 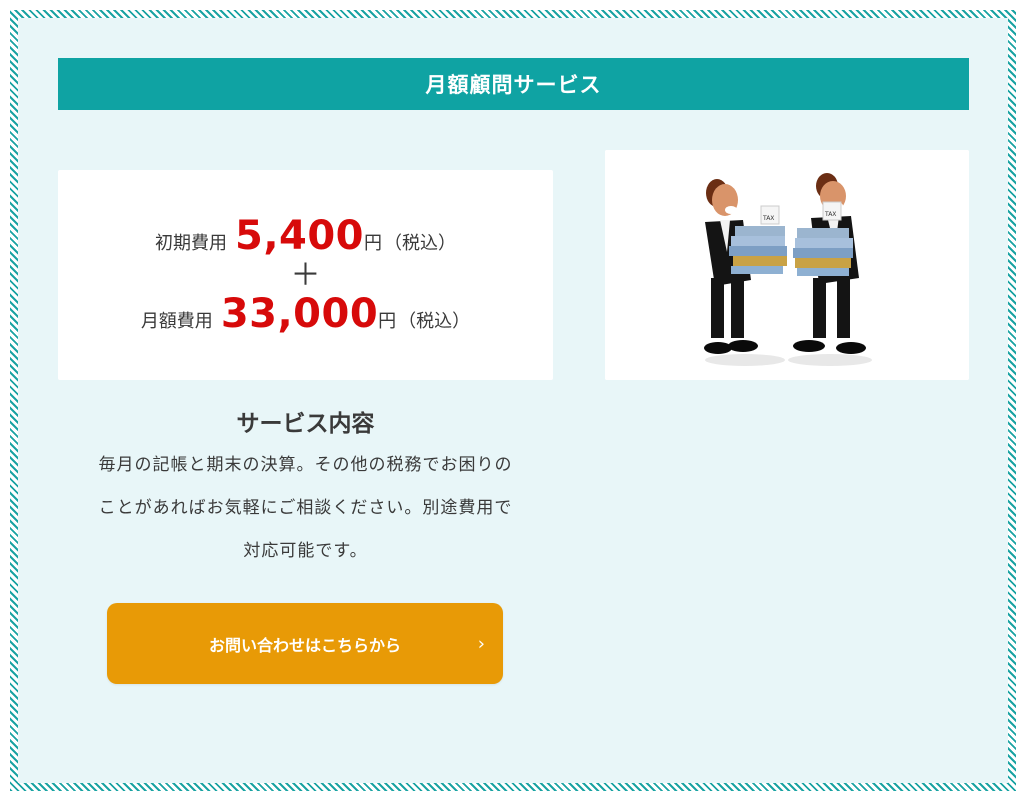 What do you see at coordinates (299, 236) in the screenshot?
I see `initial-fee-amount: 5,400` at bounding box center [299, 236].